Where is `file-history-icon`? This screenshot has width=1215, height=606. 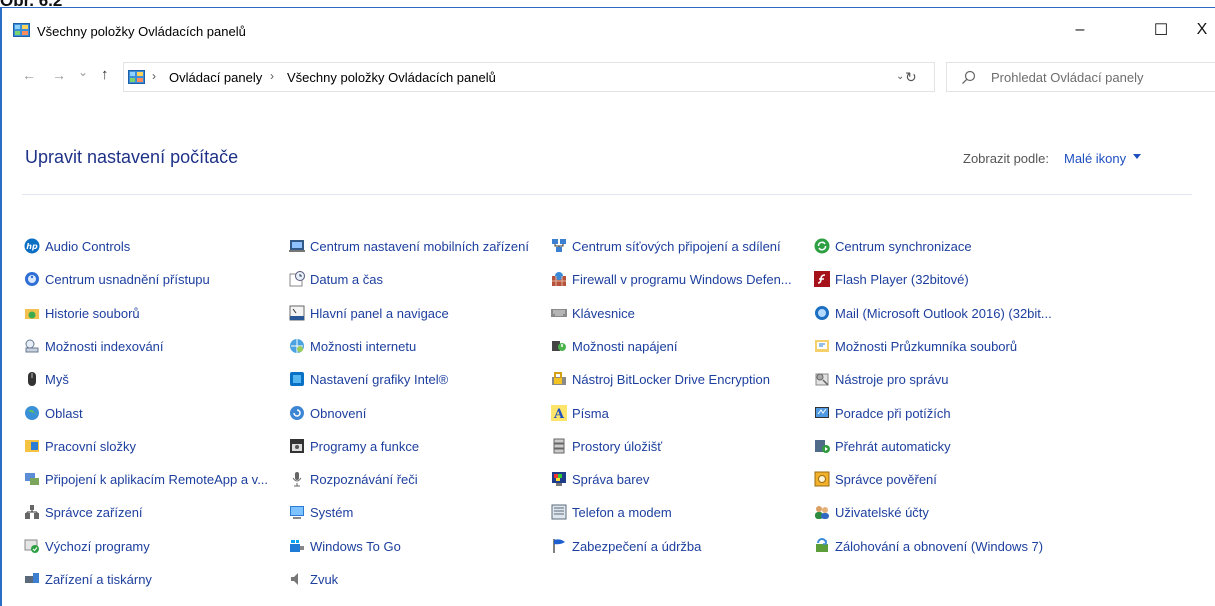 file-history-icon is located at coordinates (32, 313).